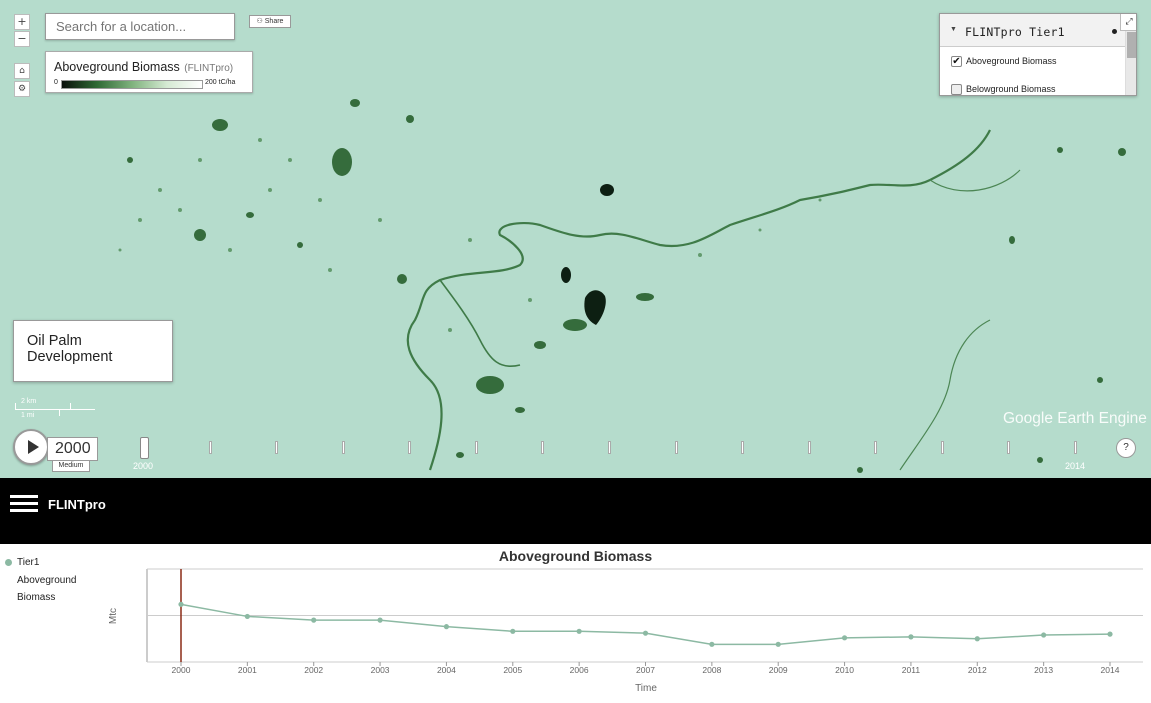 This screenshot has width=1151, height=703. I want to click on current-year: 2000, so click(72, 449).